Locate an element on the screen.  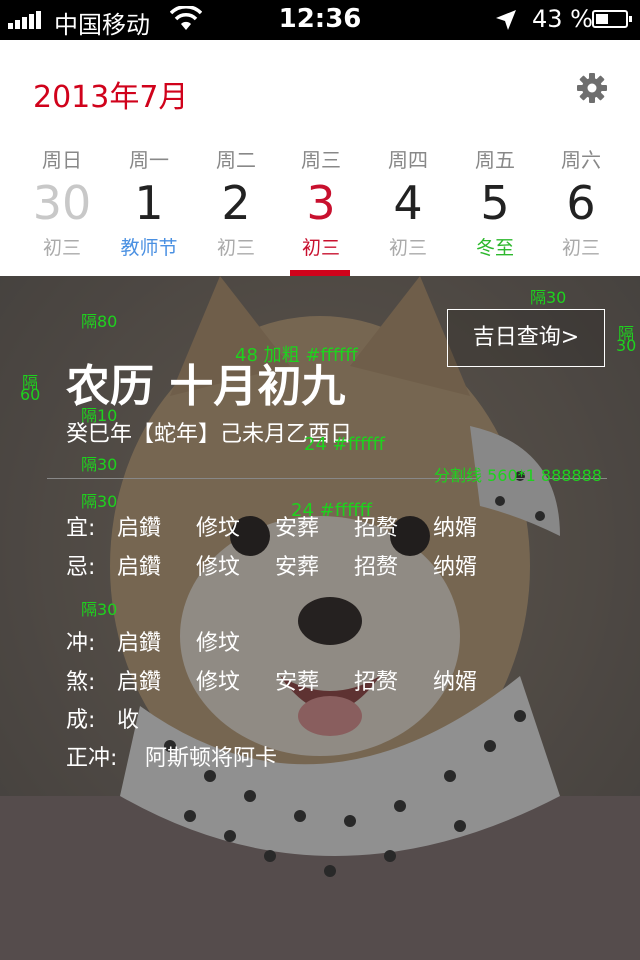
day-cell: 周二 2 初三 is located at coordinates (236, 208).